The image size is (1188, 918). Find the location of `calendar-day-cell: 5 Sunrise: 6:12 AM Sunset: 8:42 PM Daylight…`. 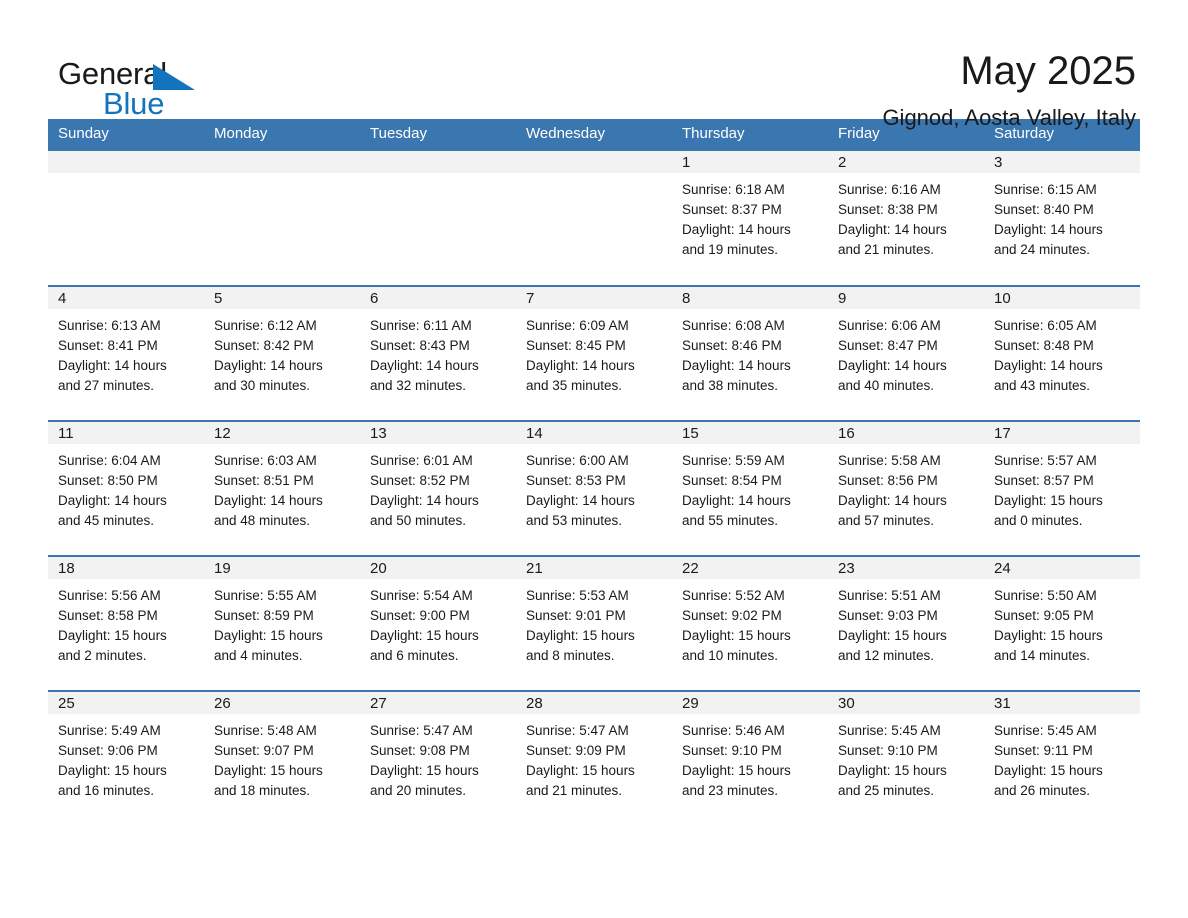

calendar-day-cell: 5 Sunrise: 6:12 AM Sunset: 8:42 PM Daylight… is located at coordinates (282, 353).